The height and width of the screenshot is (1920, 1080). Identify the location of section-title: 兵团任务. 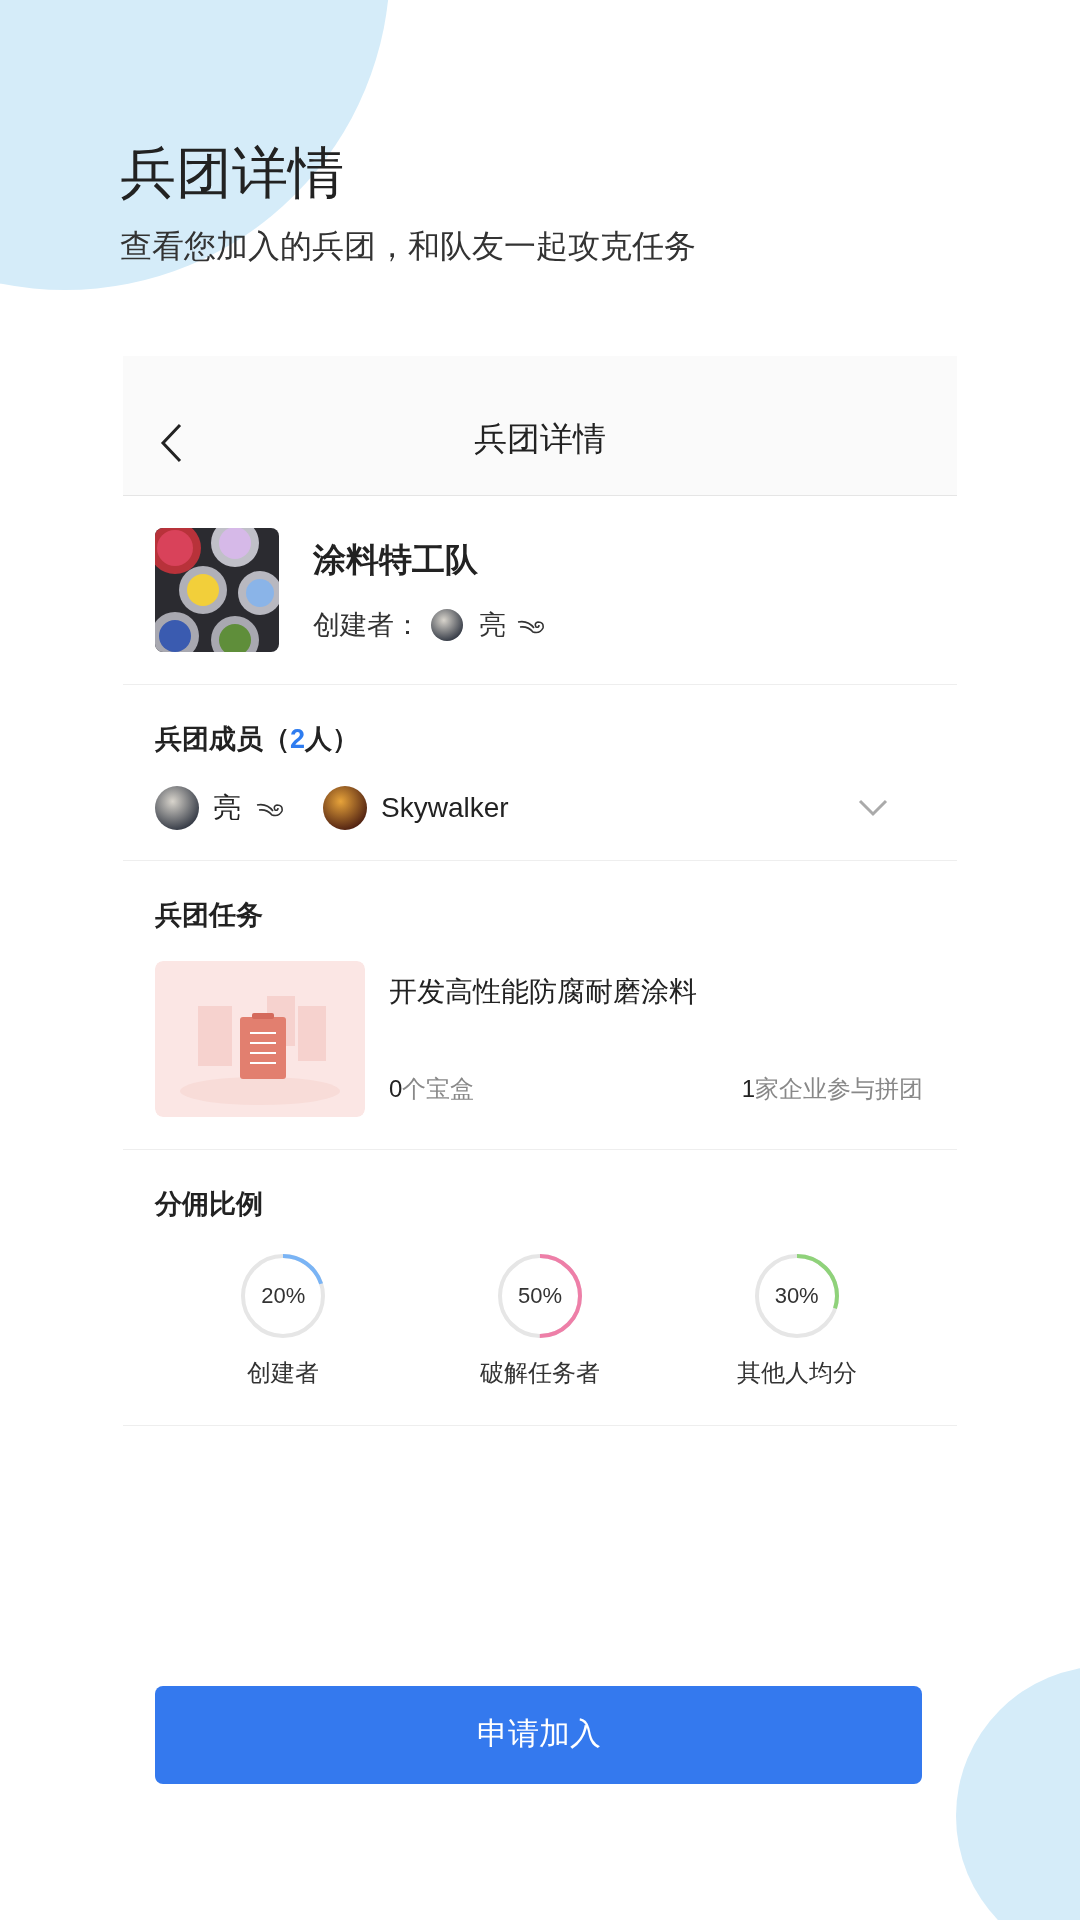
(209, 915).